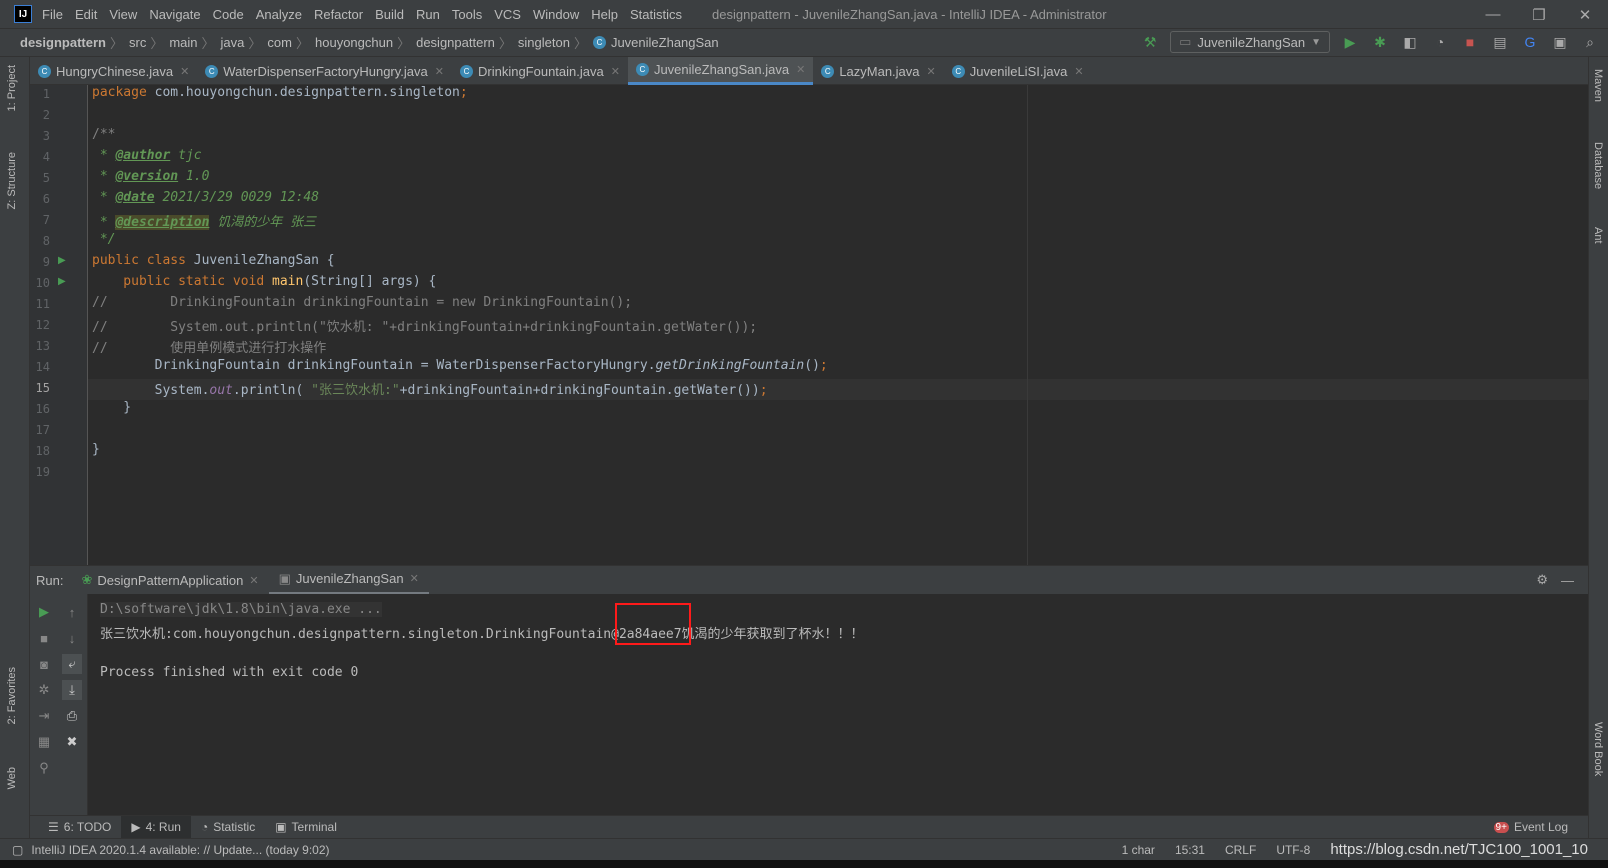 This screenshot has width=1608, height=868. Describe the element at coordinates (1598, 235) in the screenshot. I see `ant-tool-button: Ant` at that location.